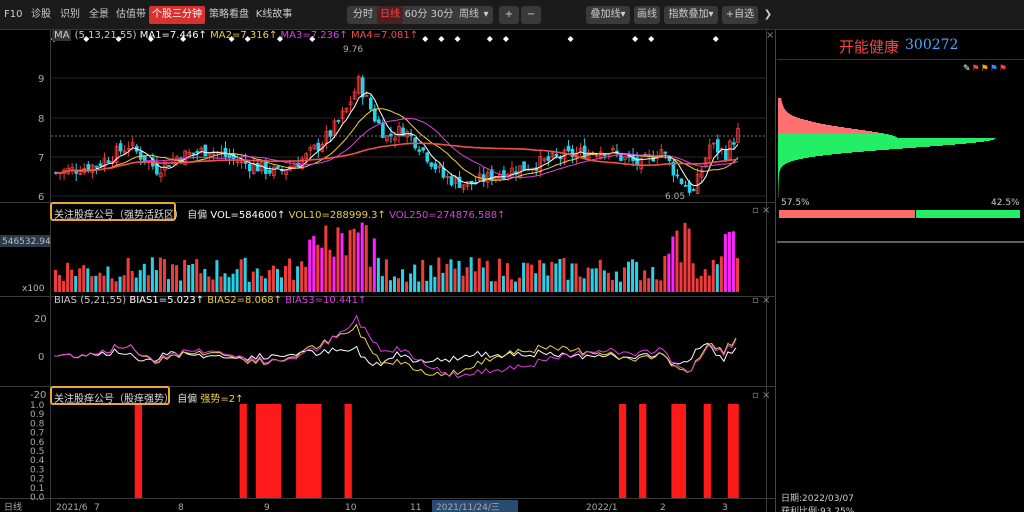  Describe the element at coordinates (725, 507) in the screenshot. I see `date-label: 3` at that location.